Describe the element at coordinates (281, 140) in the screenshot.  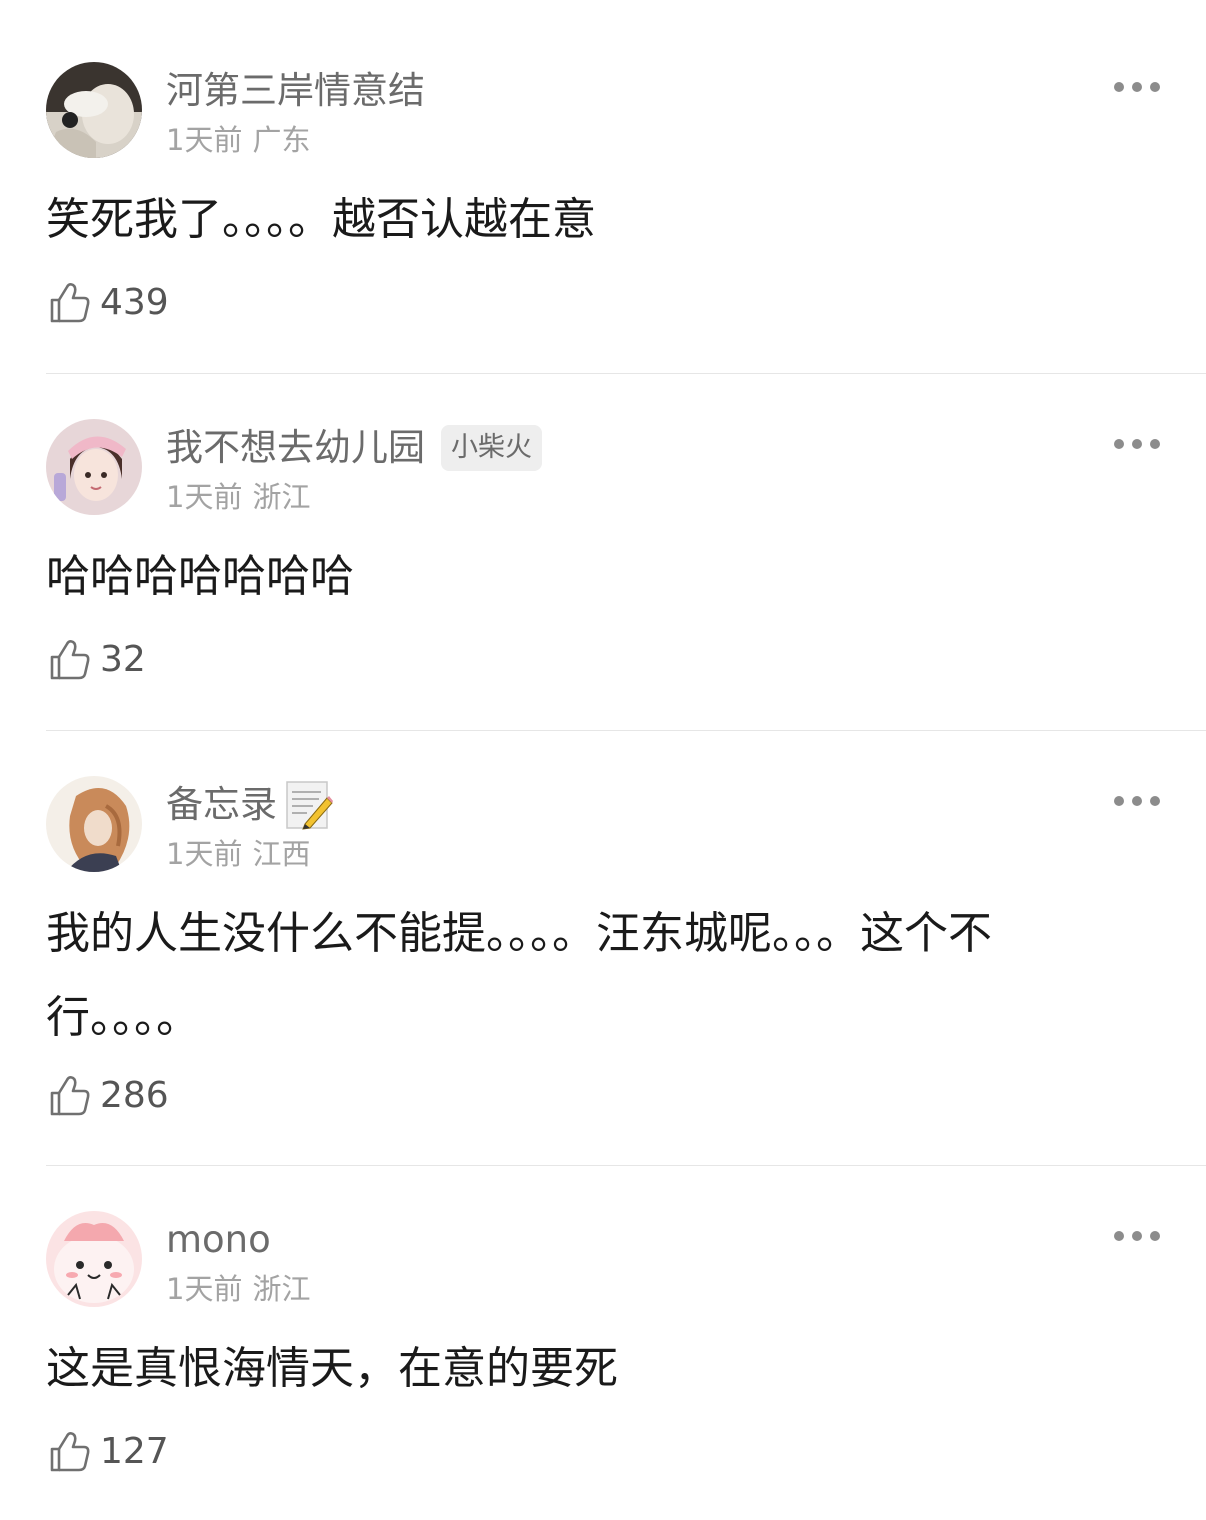
I see `comment-location: 广东` at that location.